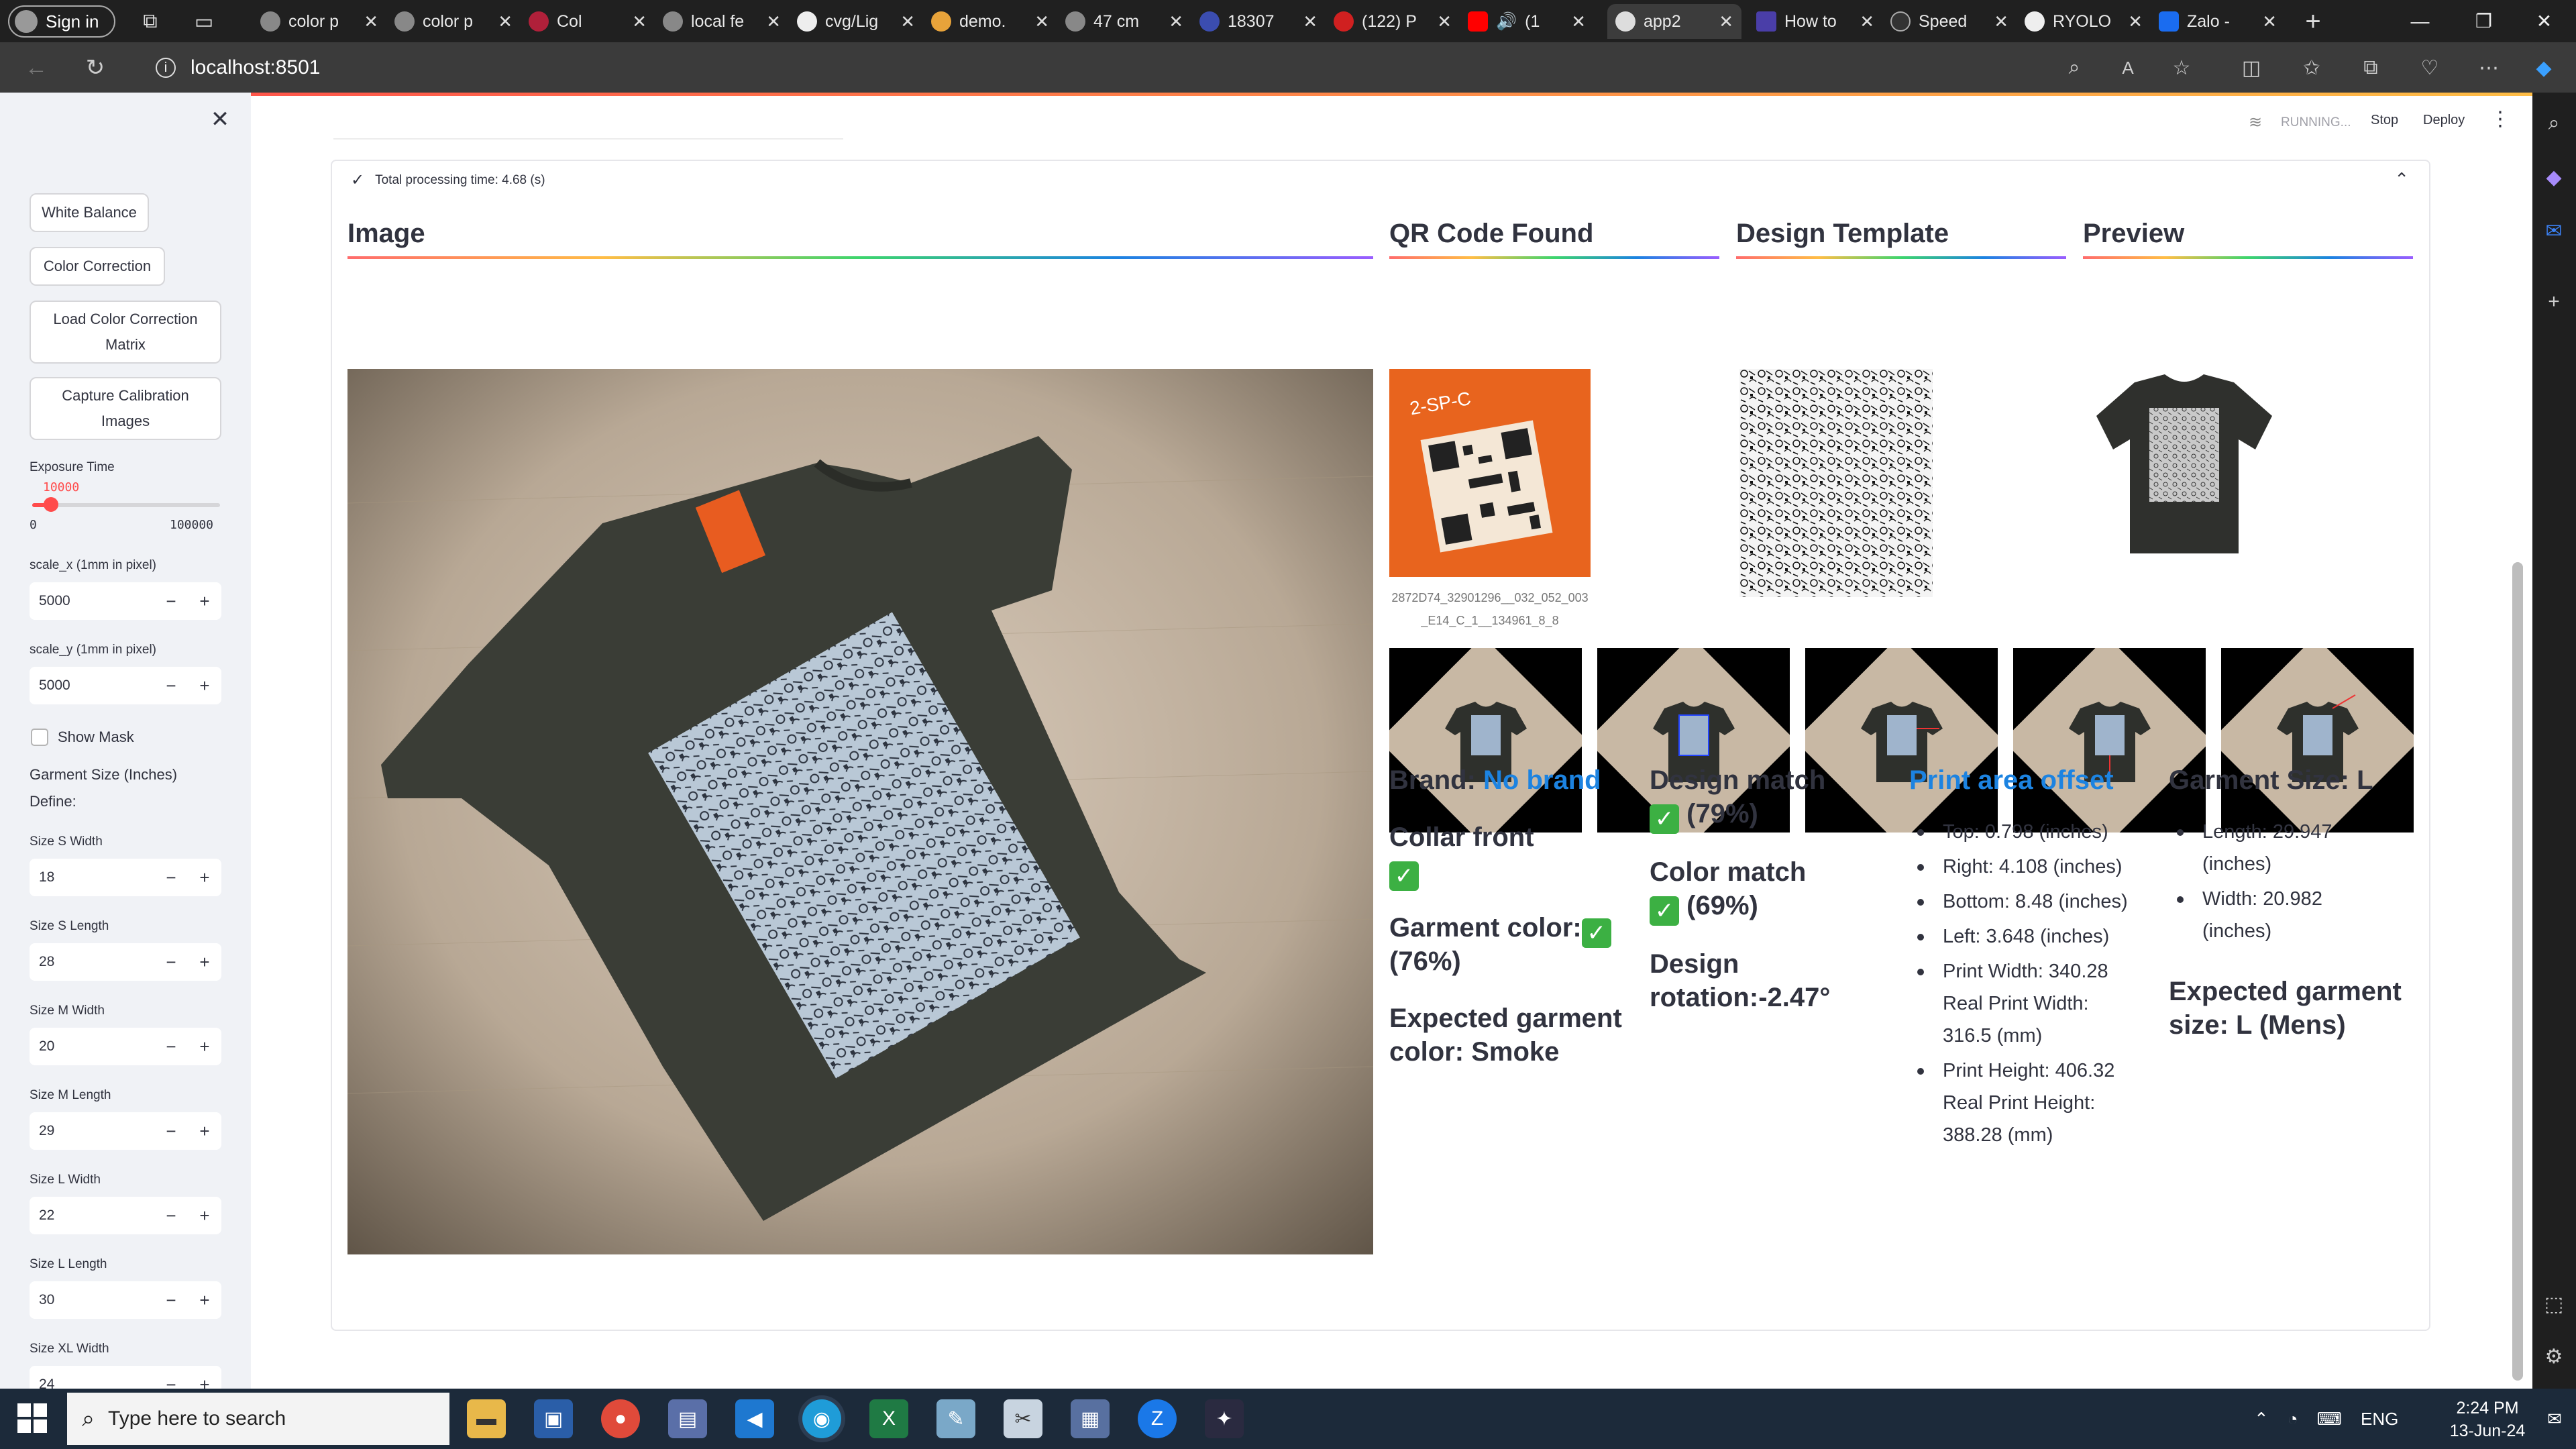  I want to click on file-explorer-icon: ▬, so click(486, 1418).